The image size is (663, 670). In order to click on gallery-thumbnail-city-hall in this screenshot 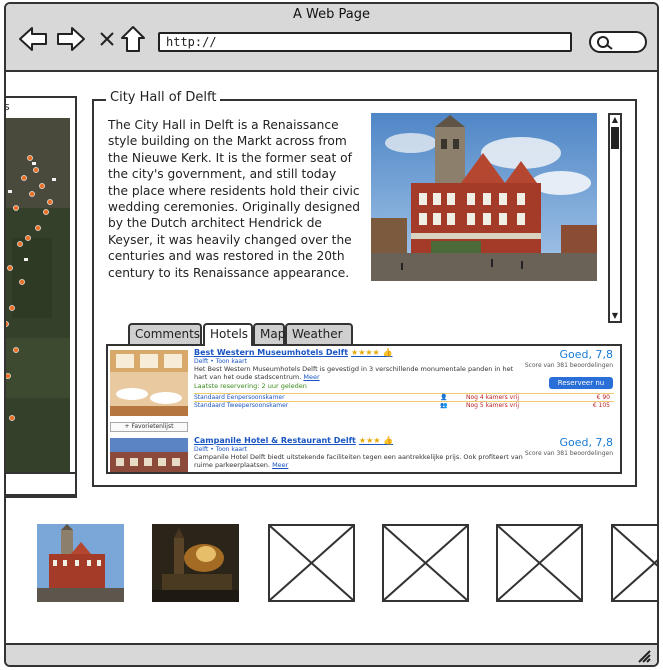, I will do `click(80, 563)`.